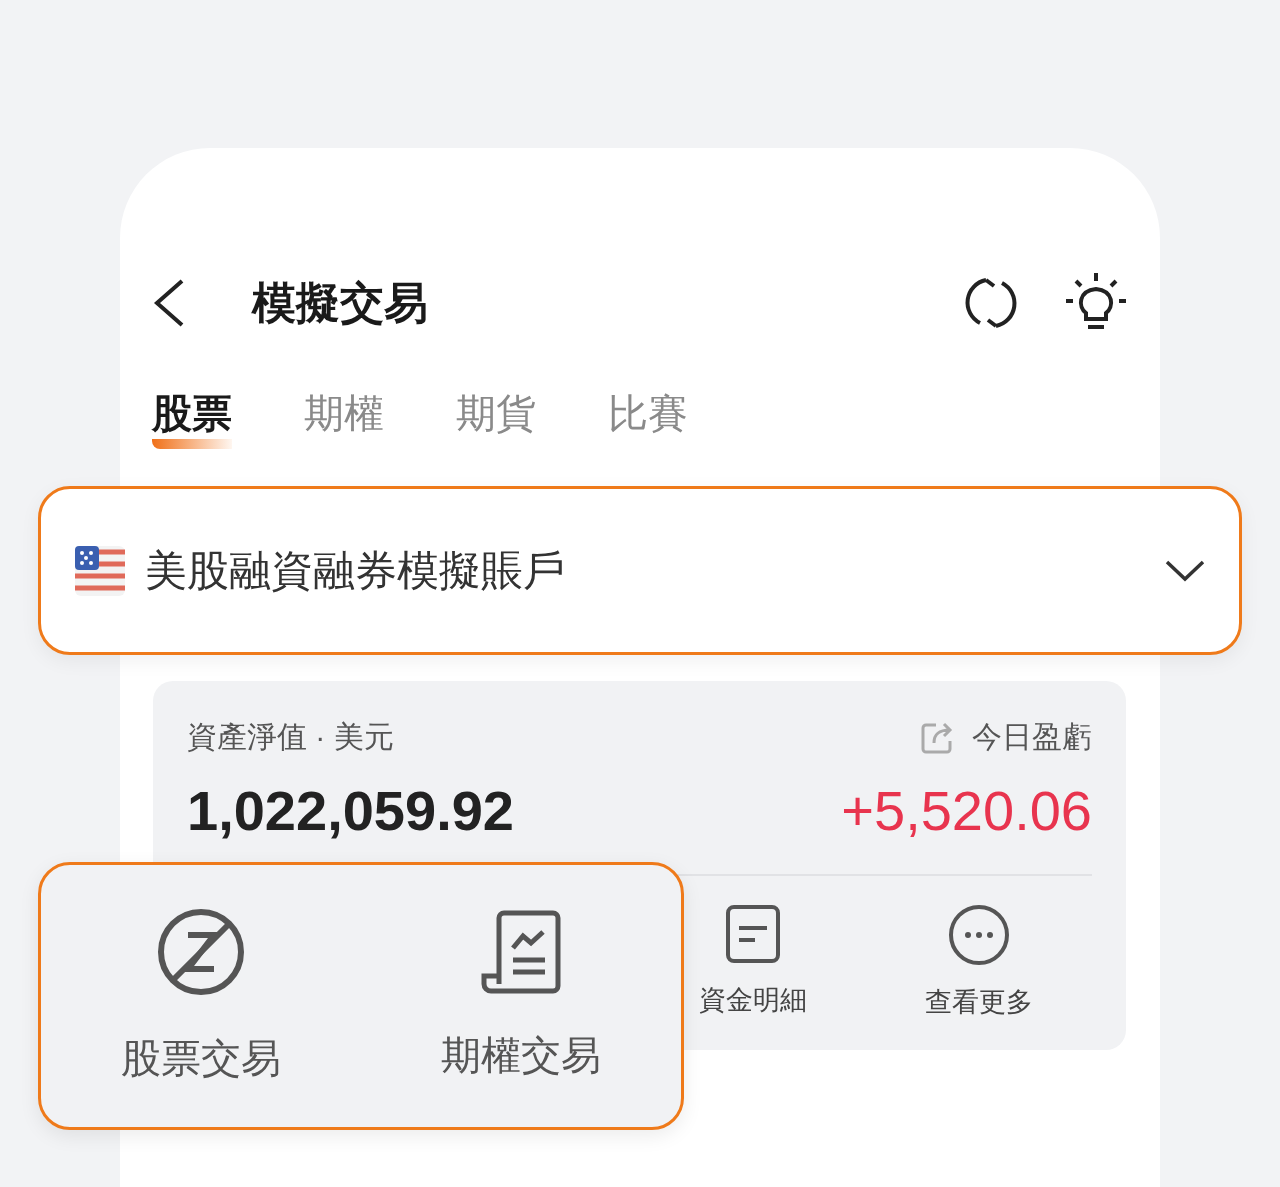  I want to click on z-circle-icon, so click(201, 951).